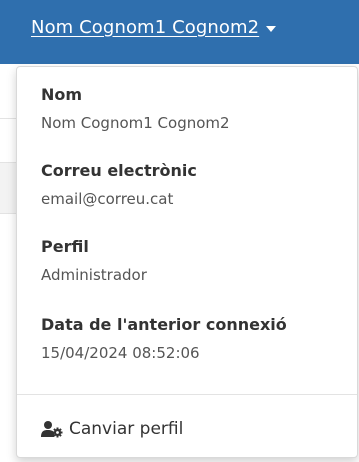 This screenshot has width=359, height=462. What do you see at coordinates (62, 94) in the screenshot?
I see `field-label: Nom` at bounding box center [62, 94].